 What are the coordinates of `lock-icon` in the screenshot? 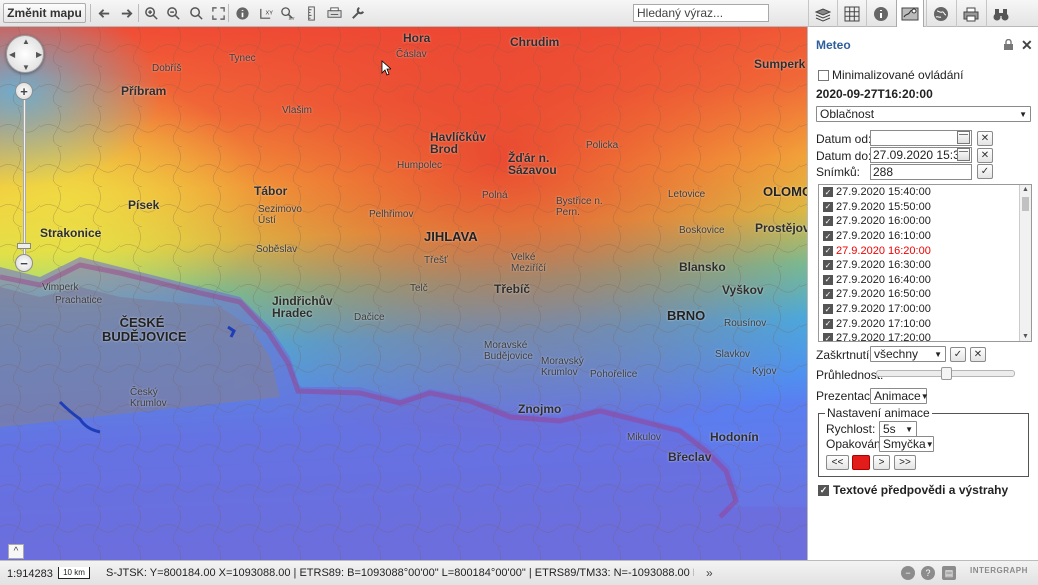 It's located at (1008, 44).